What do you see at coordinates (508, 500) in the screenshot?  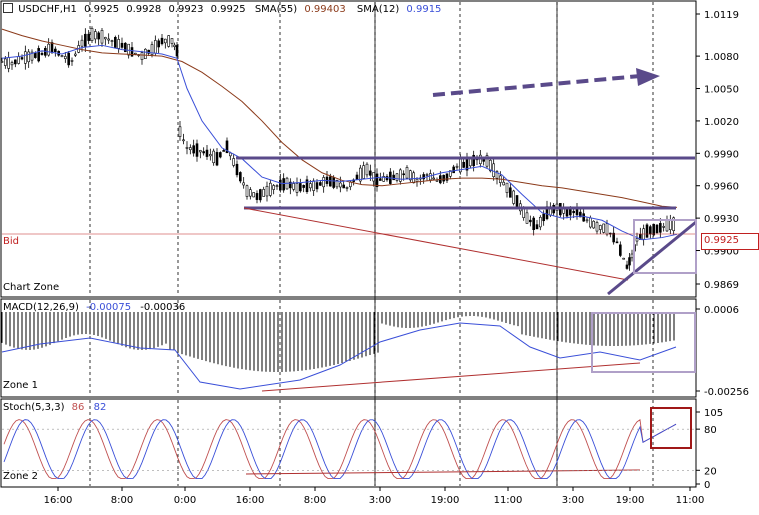 I see `x-tick-label: 11:00` at bounding box center [508, 500].